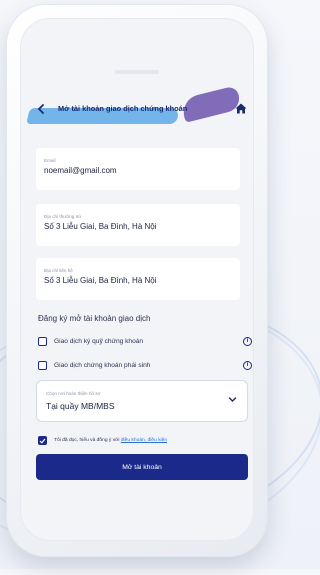 The height and width of the screenshot is (575, 320). What do you see at coordinates (145, 341) in the screenshot?
I see `option-margin-trading: Giao dịch ký quỹ chứng khoán i` at bounding box center [145, 341].